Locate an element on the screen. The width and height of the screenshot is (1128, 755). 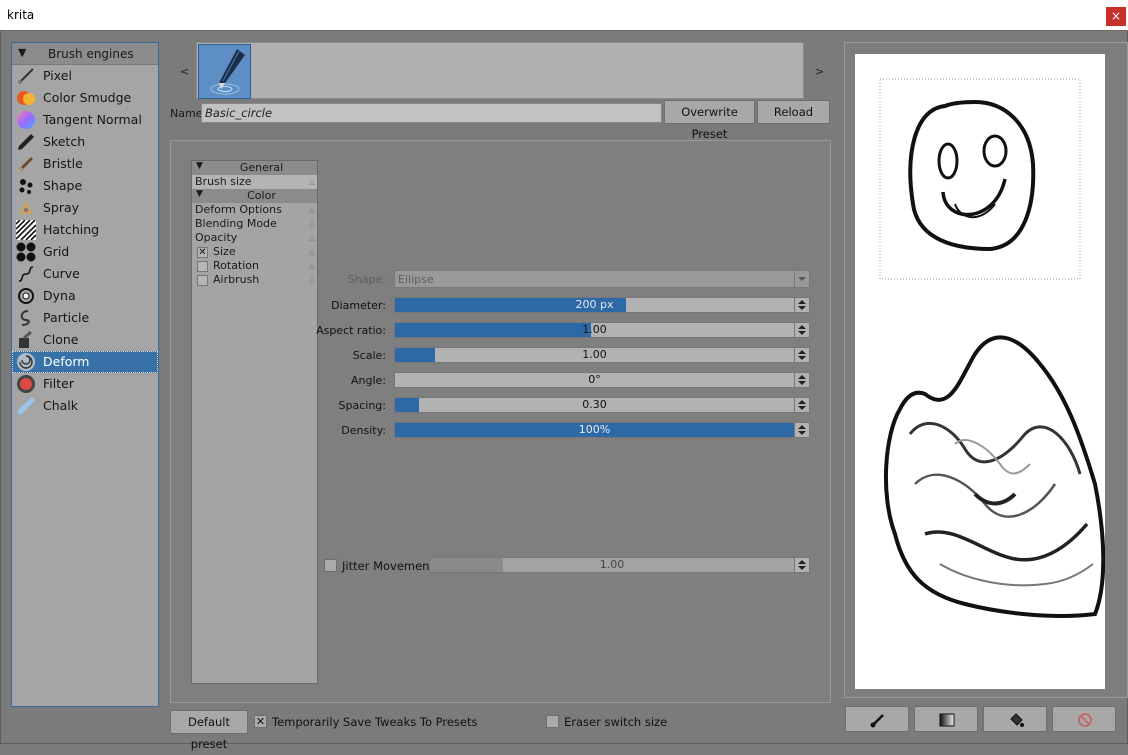
airbrush-checkbox is located at coordinates (202, 280).